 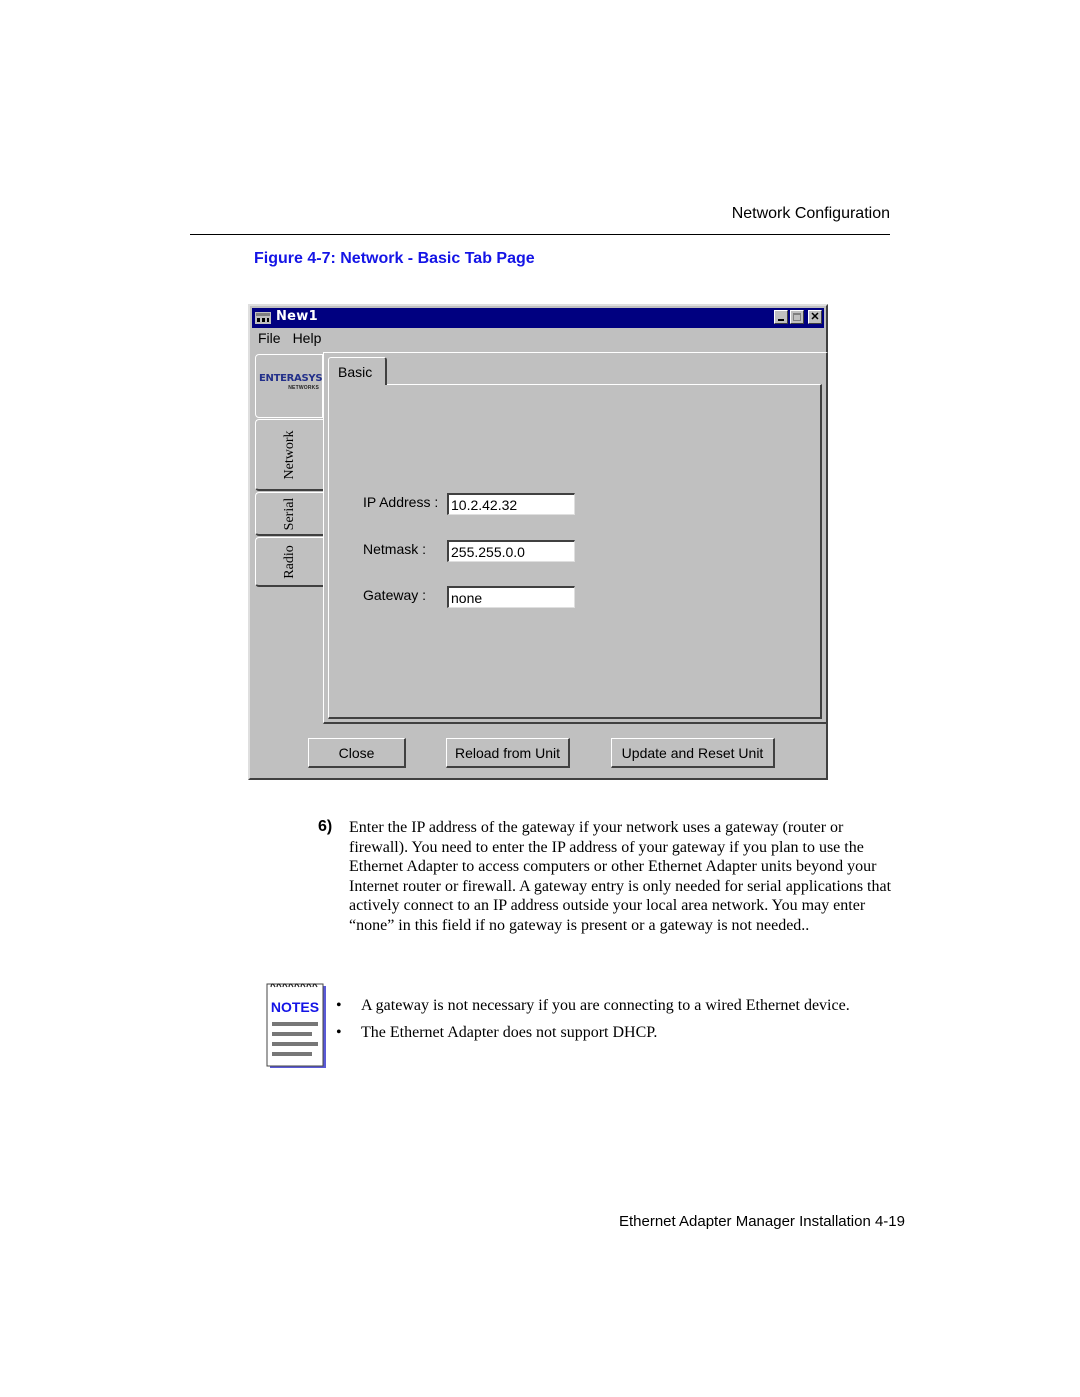 What do you see at coordinates (295, 1007) in the screenshot?
I see `notes-icon-label: NOTES` at bounding box center [295, 1007].